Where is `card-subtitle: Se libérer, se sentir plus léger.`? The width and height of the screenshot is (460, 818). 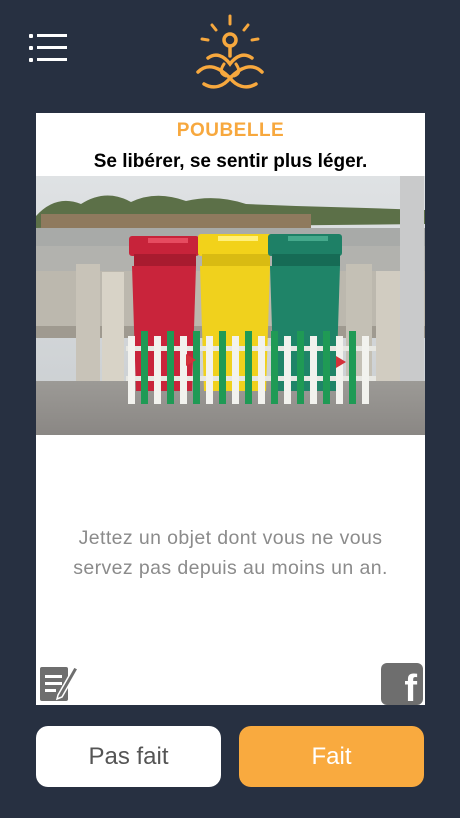 card-subtitle: Se libérer, se sentir plus léger. is located at coordinates (230, 161).